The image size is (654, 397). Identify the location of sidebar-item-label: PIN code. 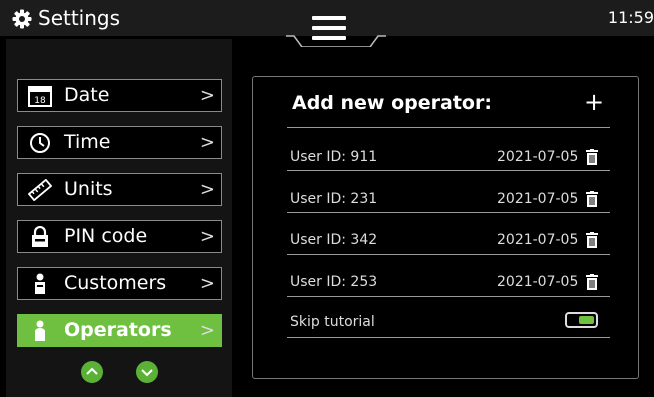
(106, 236).